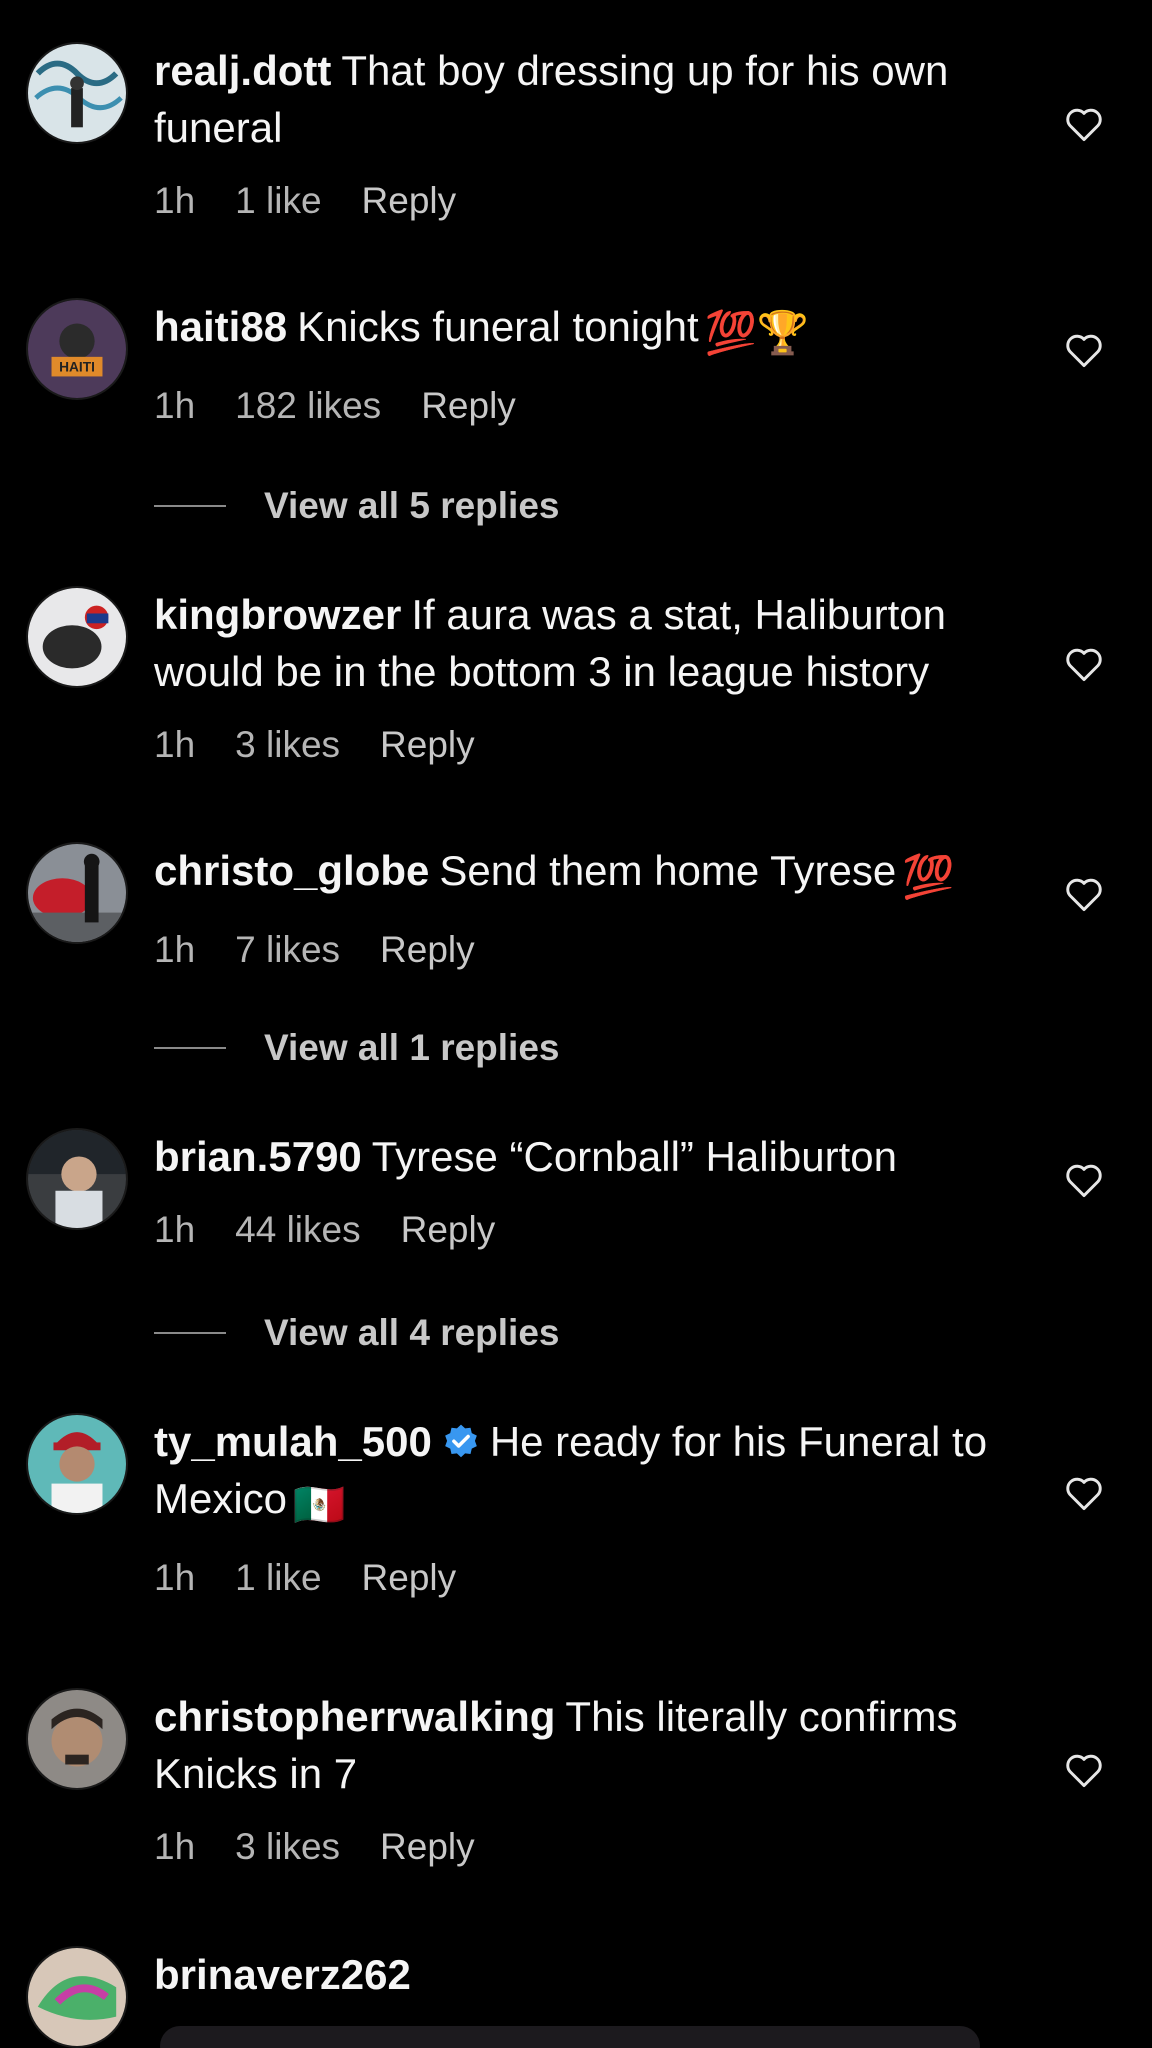  Describe the element at coordinates (594, 950) in the screenshot. I see `comment-meta: 1h 7 likes Reply` at that location.